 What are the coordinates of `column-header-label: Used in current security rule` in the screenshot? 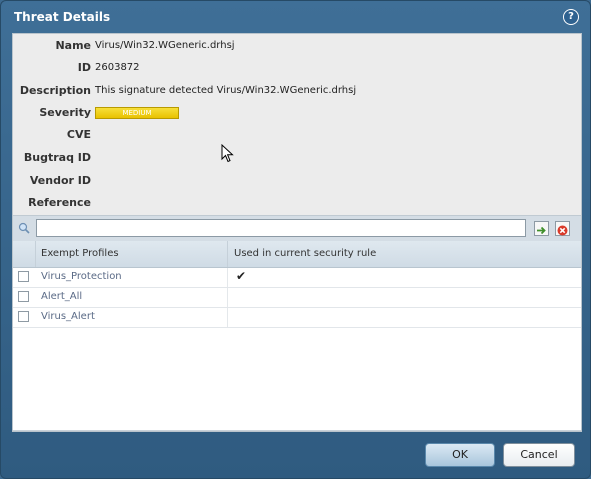 It's located at (305, 253).